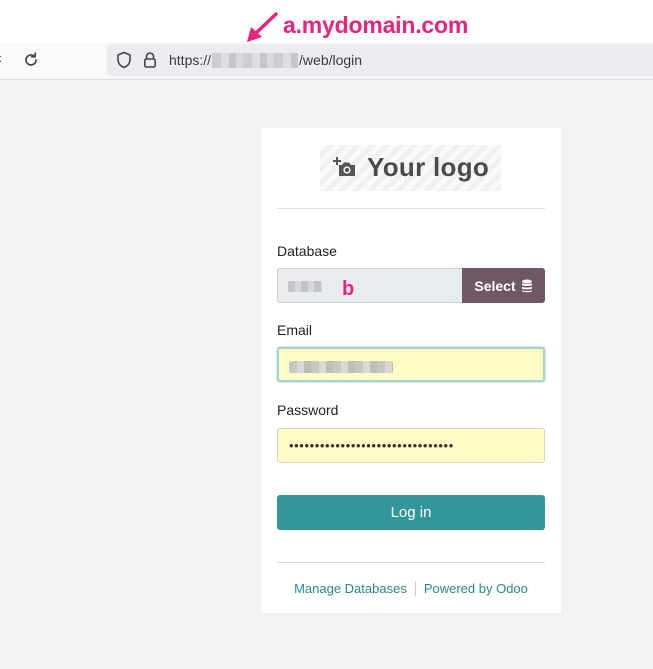 The image size is (653, 669). I want to click on select-database-button: Select, so click(503, 285).